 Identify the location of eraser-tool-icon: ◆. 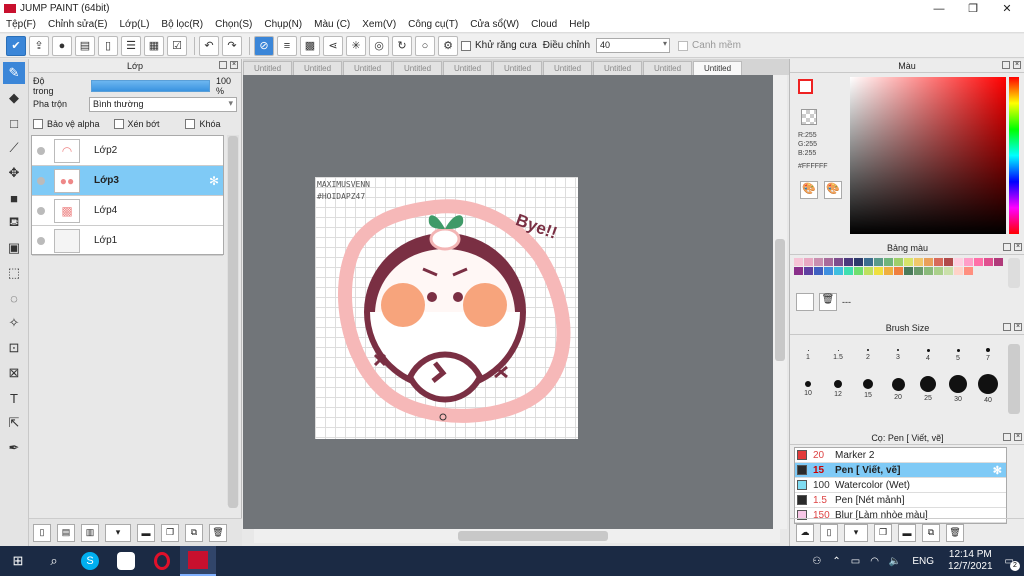
(14, 98).